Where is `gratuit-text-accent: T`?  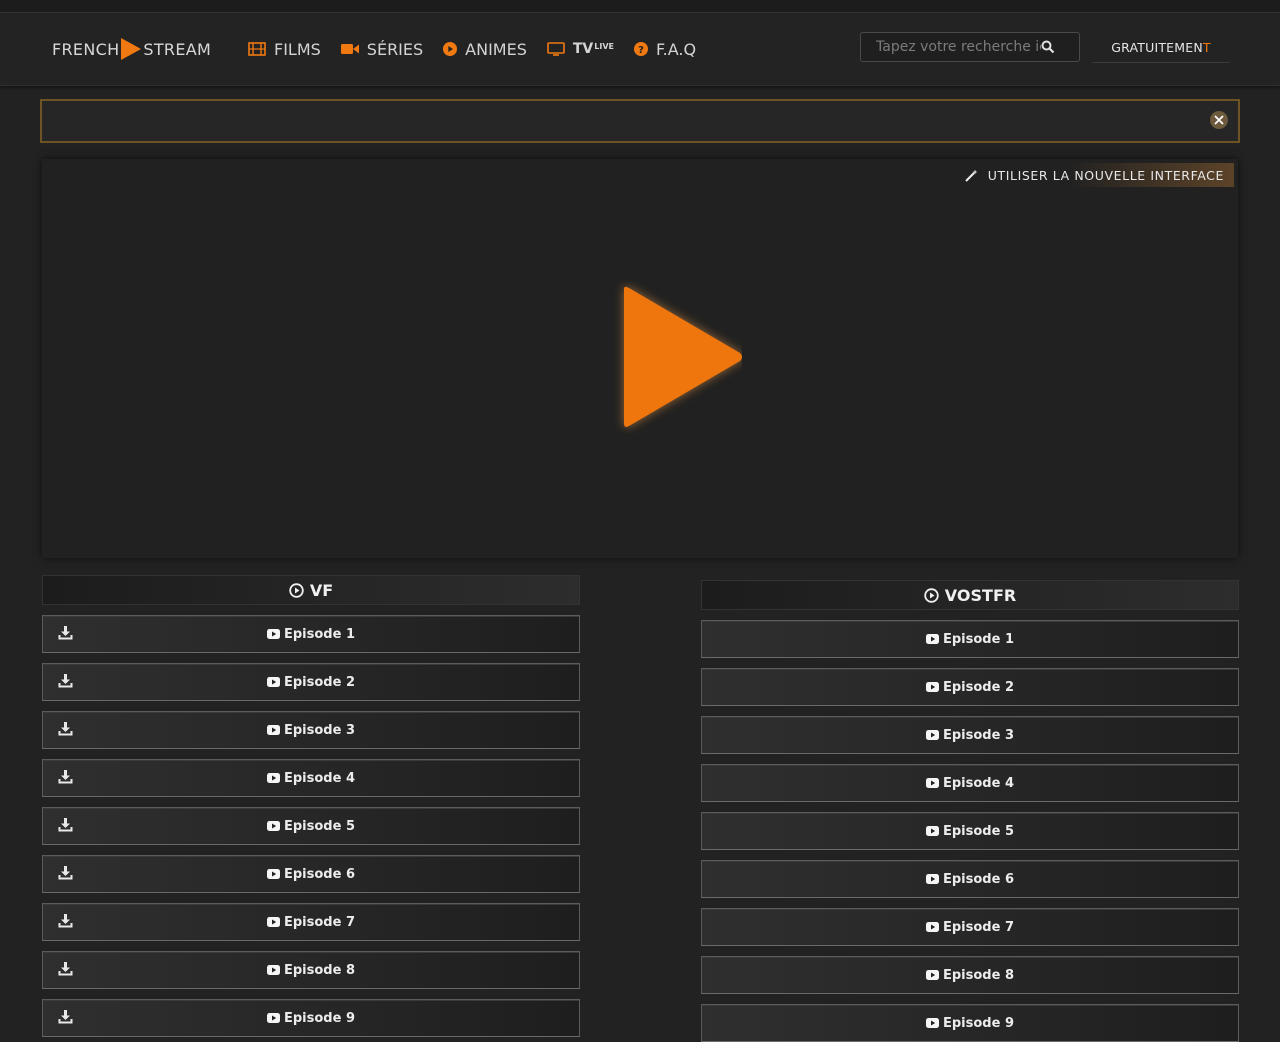
gratuit-text-accent: T is located at coordinates (1206, 47).